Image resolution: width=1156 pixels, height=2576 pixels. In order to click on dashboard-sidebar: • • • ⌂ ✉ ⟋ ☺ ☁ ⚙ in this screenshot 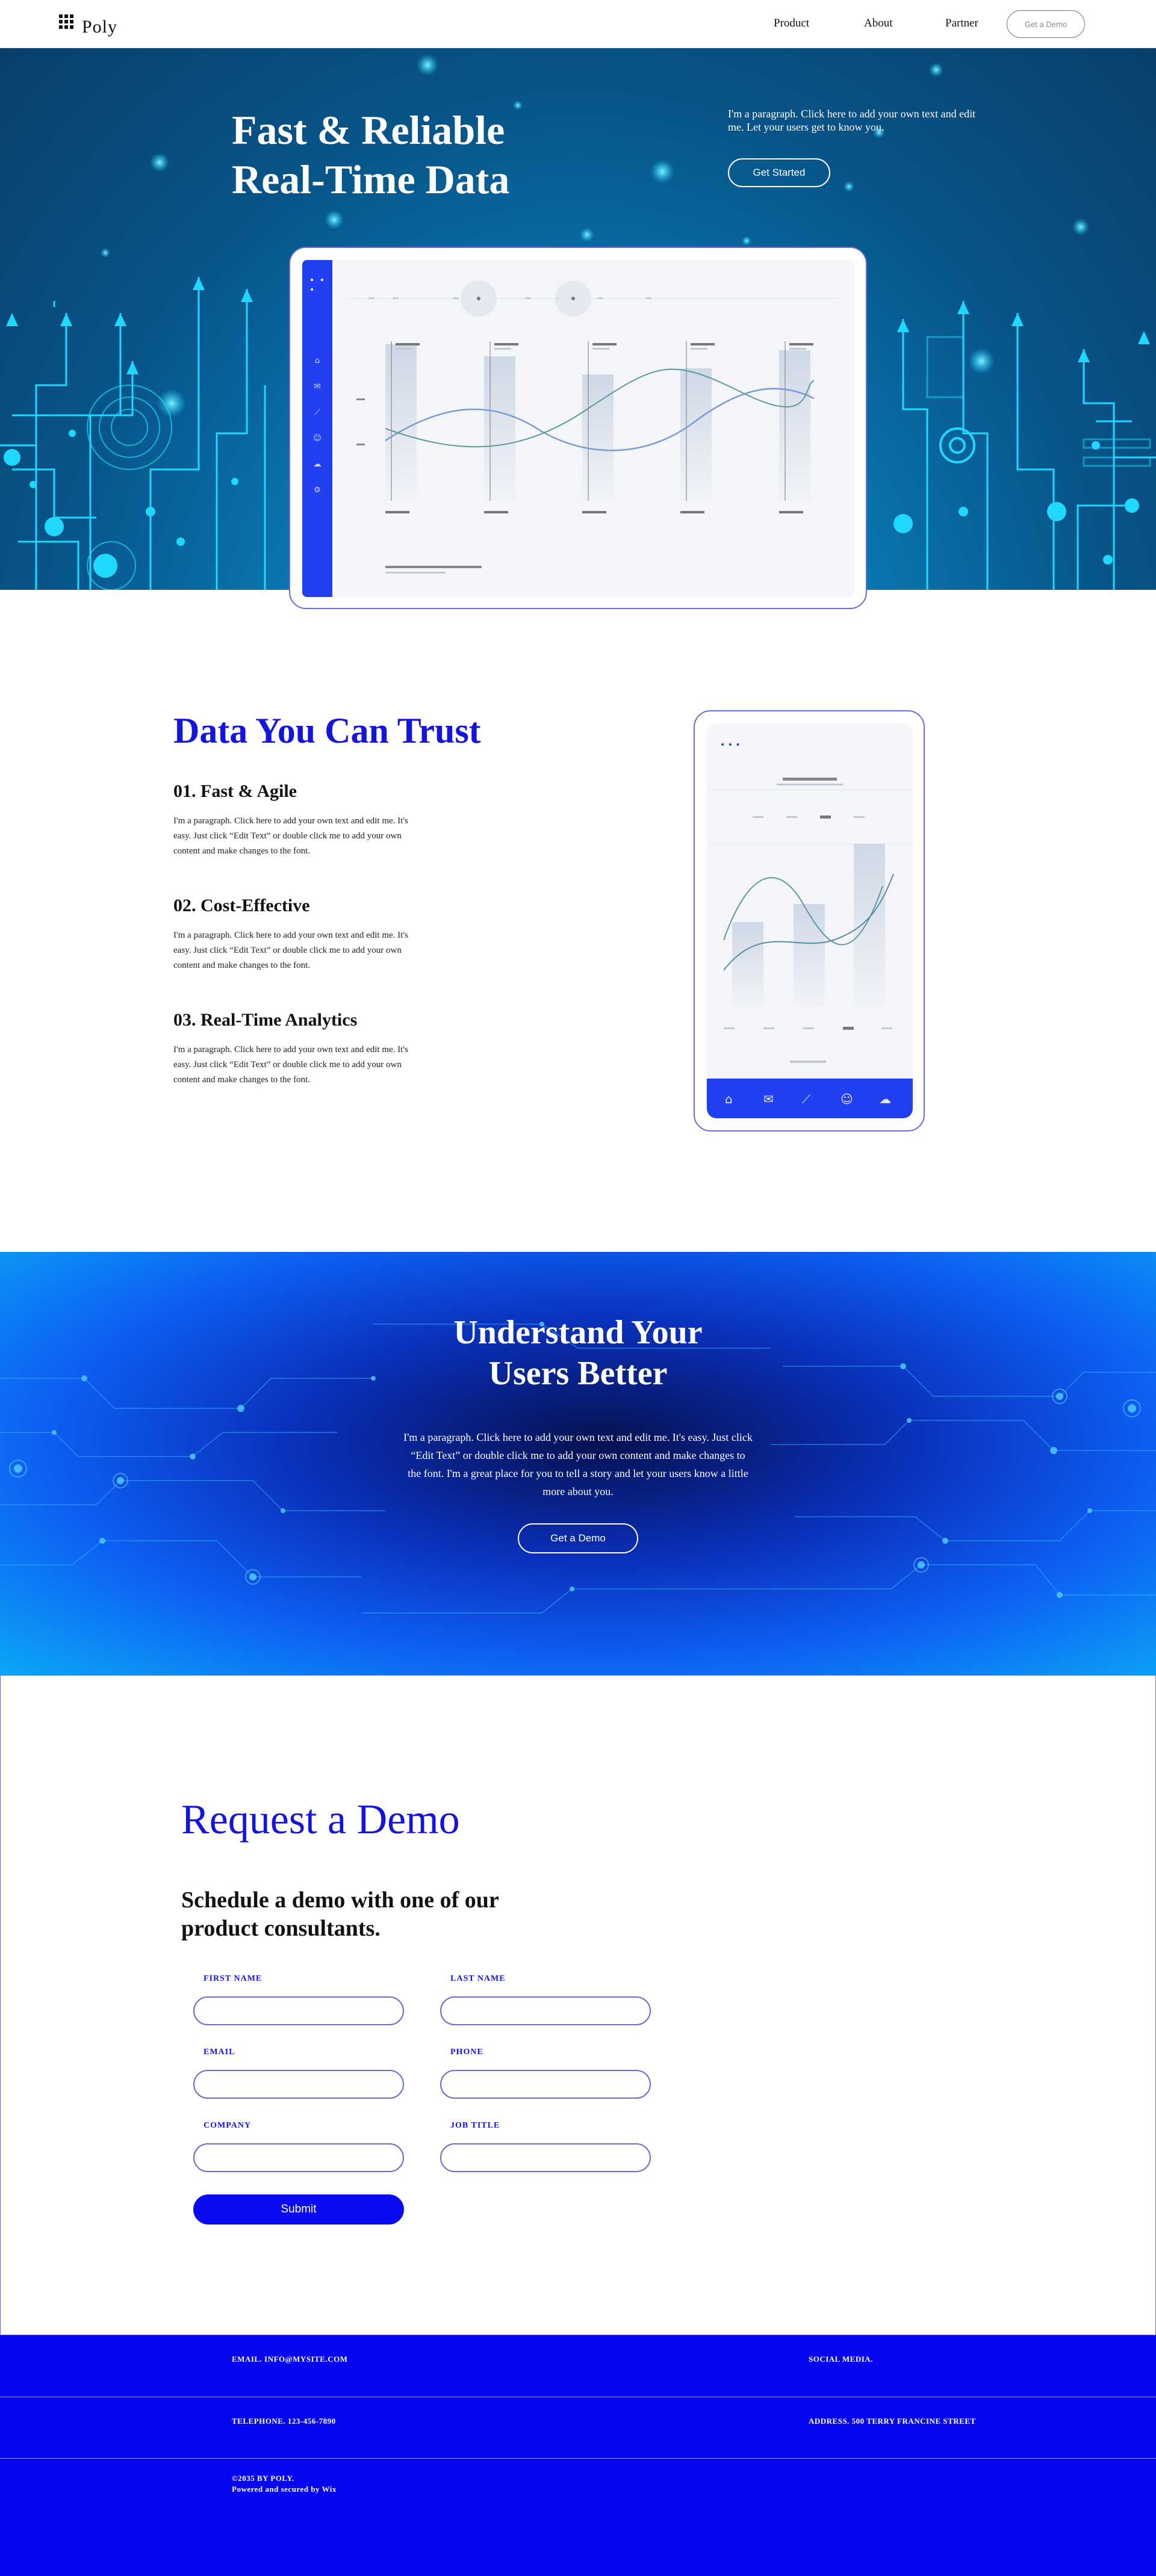, I will do `click(317, 429)`.